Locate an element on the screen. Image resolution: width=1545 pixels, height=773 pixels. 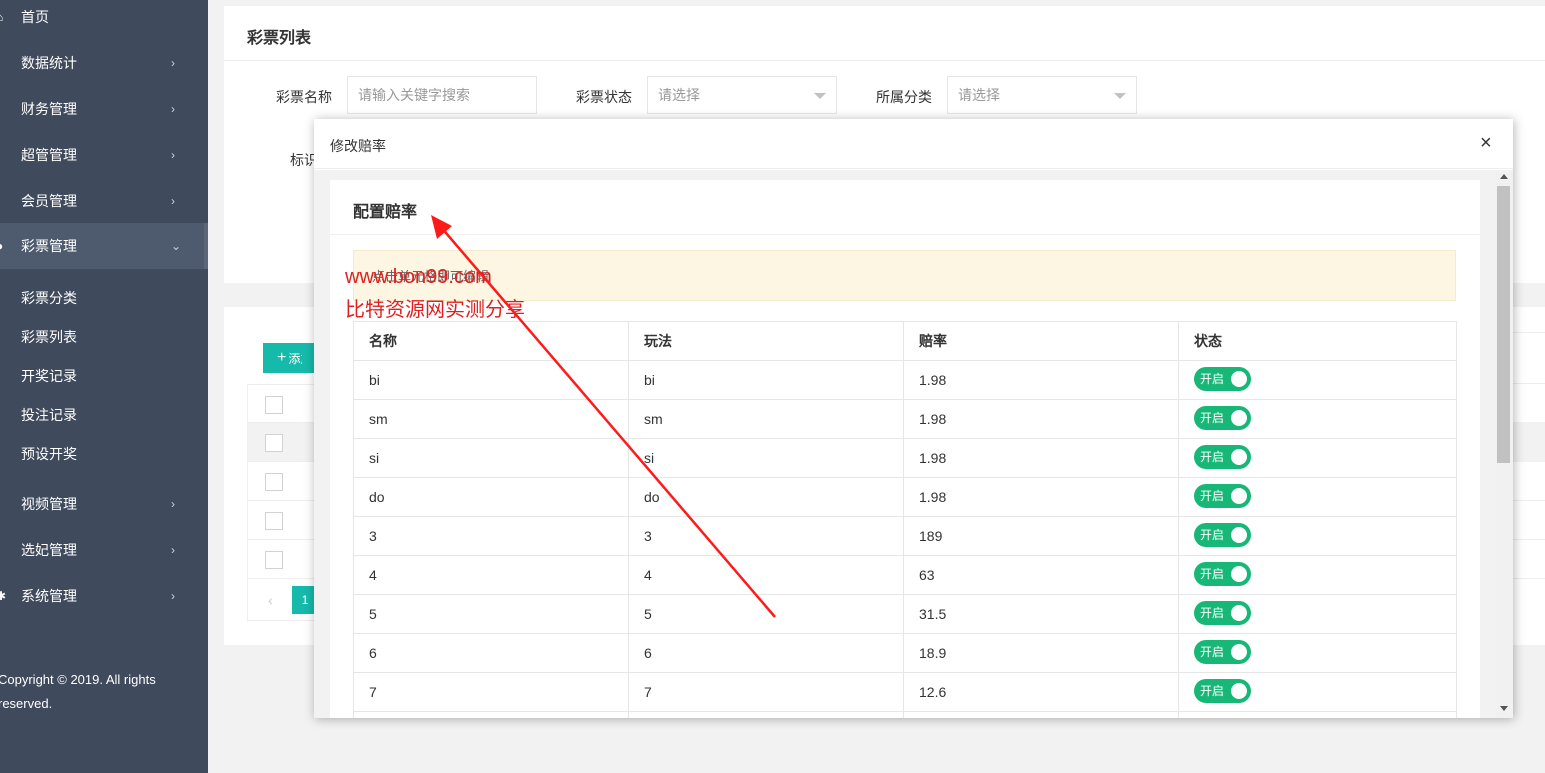
sidebar-item-members: ▪ 会员管理 › is located at coordinates (104, 201).